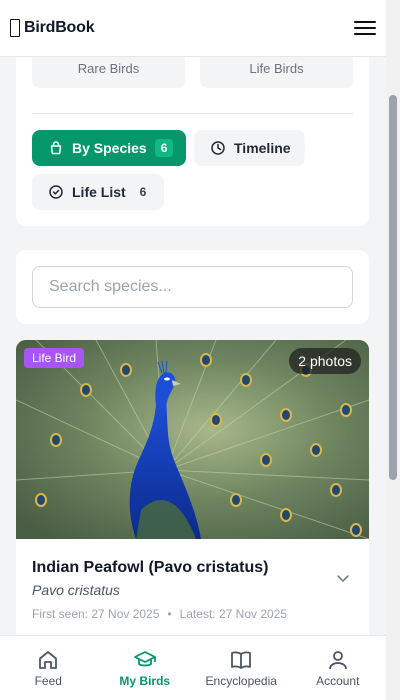 The width and height of the screenshot is (400, 700). Describe the element at coordinates (233, 614) in the screenshot. I see `latest-seen-date: Latest: 27 Nov 2025` at that location.